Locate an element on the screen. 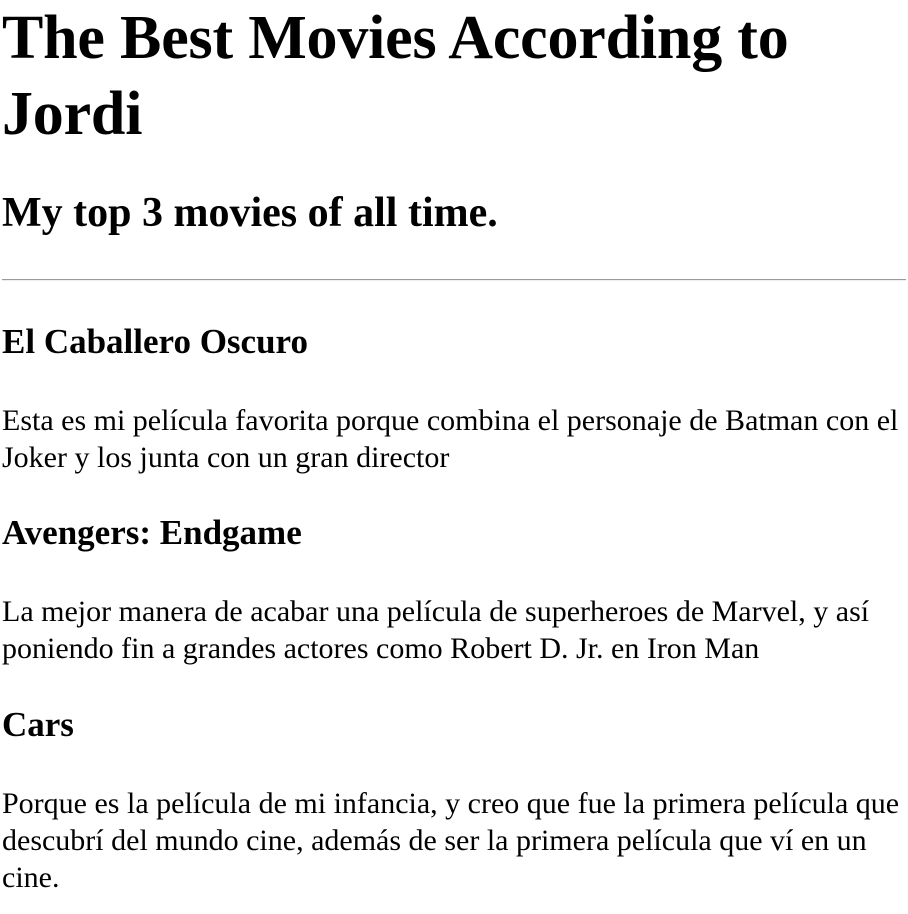  movie-title-3: Cars is located at coordinates (38, 724).